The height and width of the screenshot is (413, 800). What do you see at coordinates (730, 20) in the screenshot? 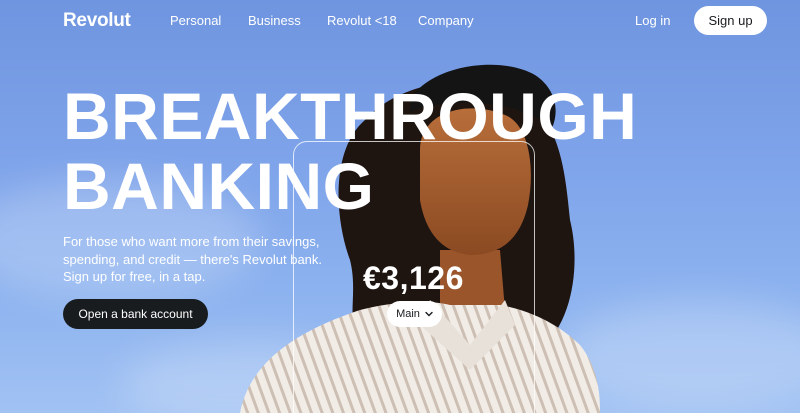
I see `signup-button: Sign up` at bounding box center [730, 20].